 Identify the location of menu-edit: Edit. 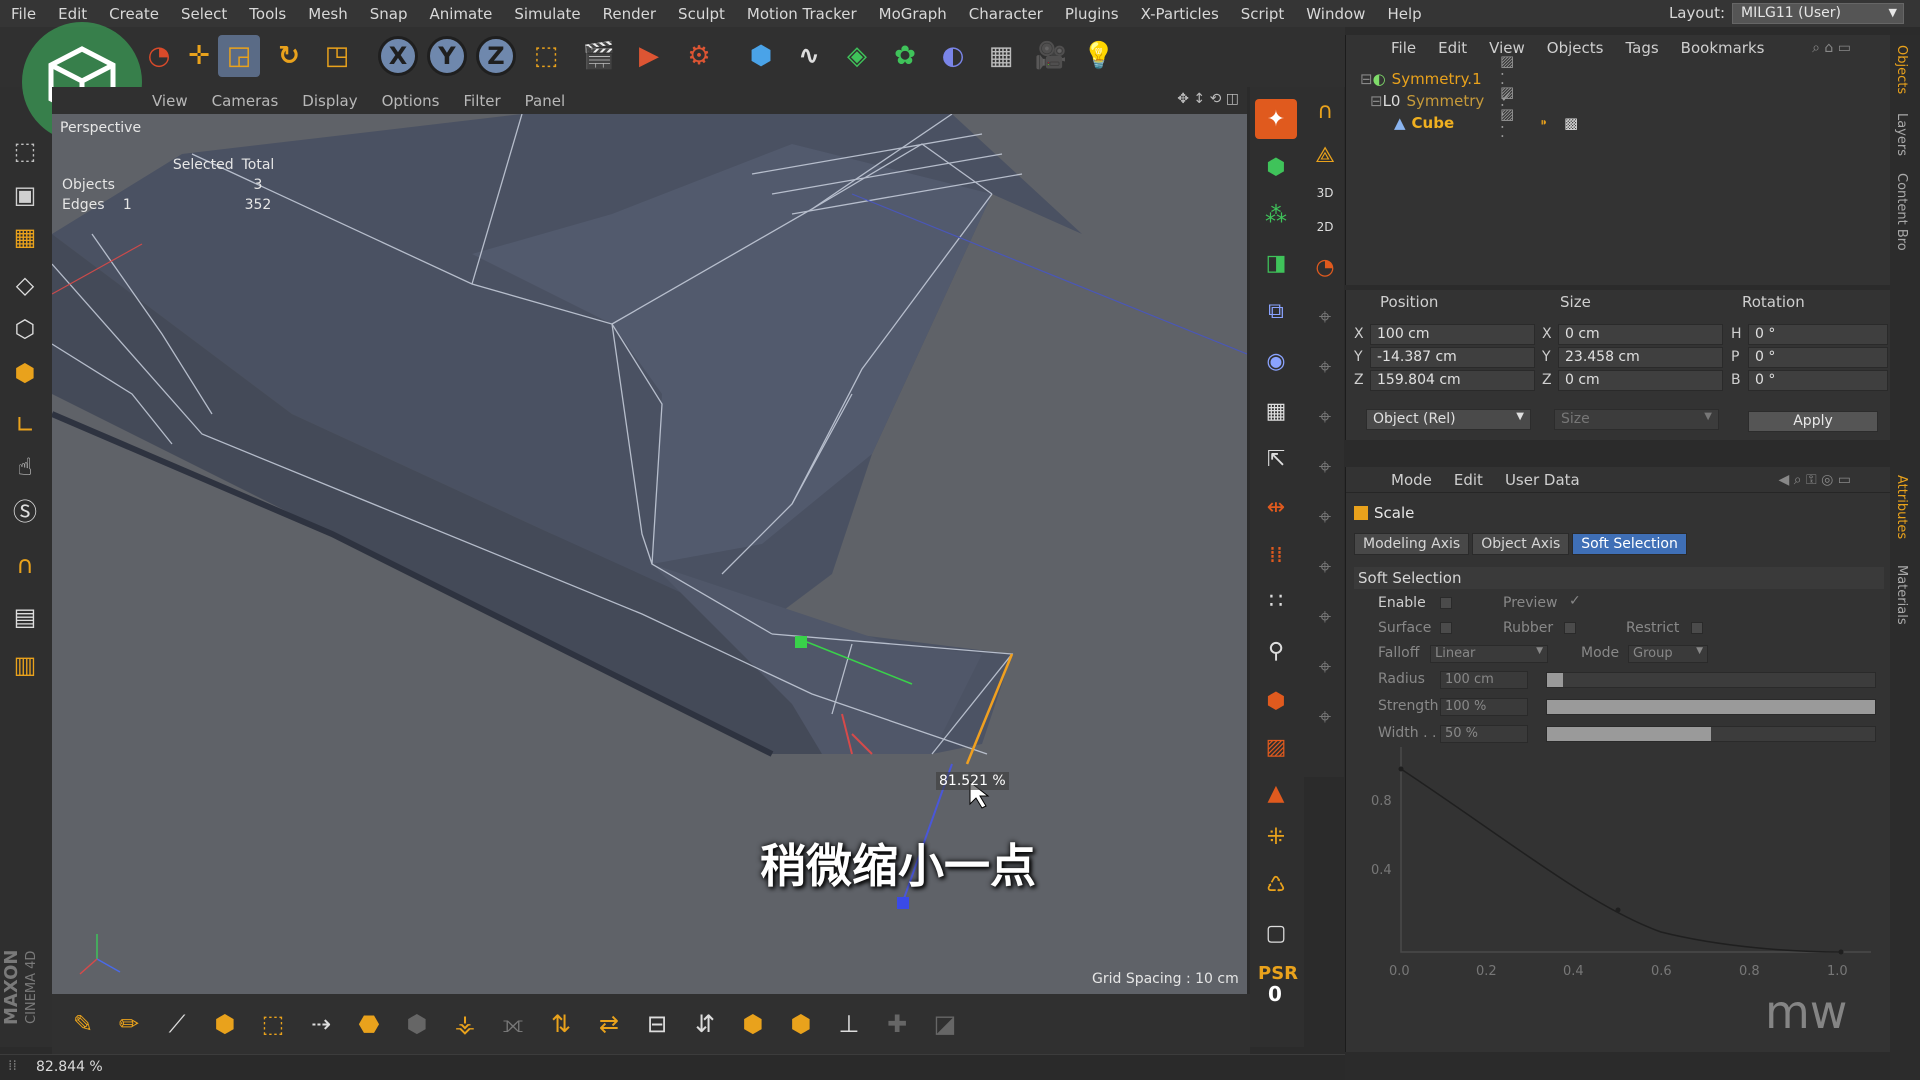
(72, 14).